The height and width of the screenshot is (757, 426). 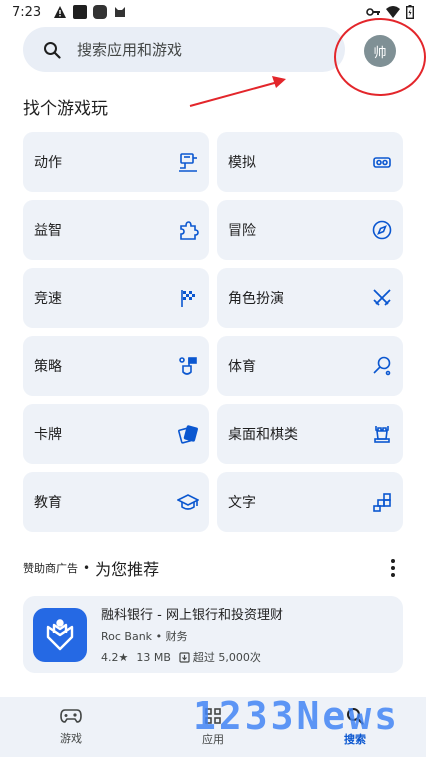 What do you see at coordinates (213, 568) in the screenshot?
I see `ads-header: 赞助商广告 • 为您推荐` at bounding box center [213, 568].